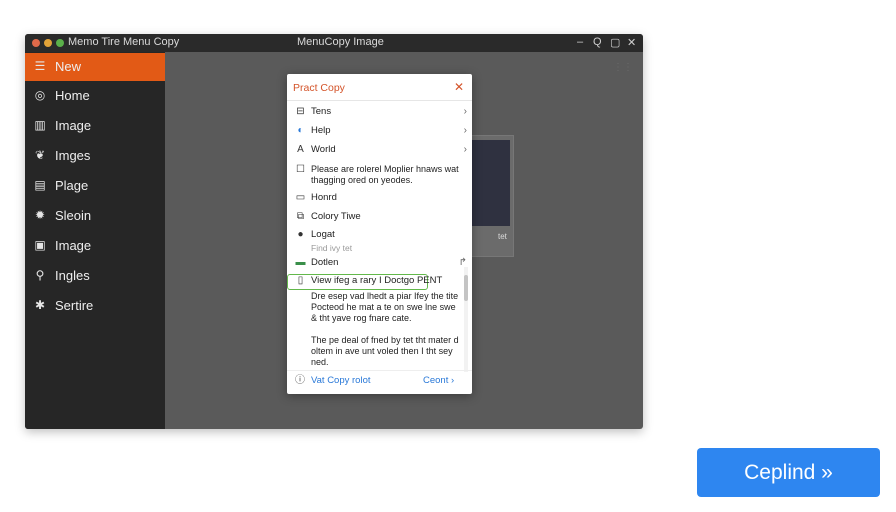 This screenshot has width=896, height=512. I want to click on maximize-window-icon, so click(60, 43).